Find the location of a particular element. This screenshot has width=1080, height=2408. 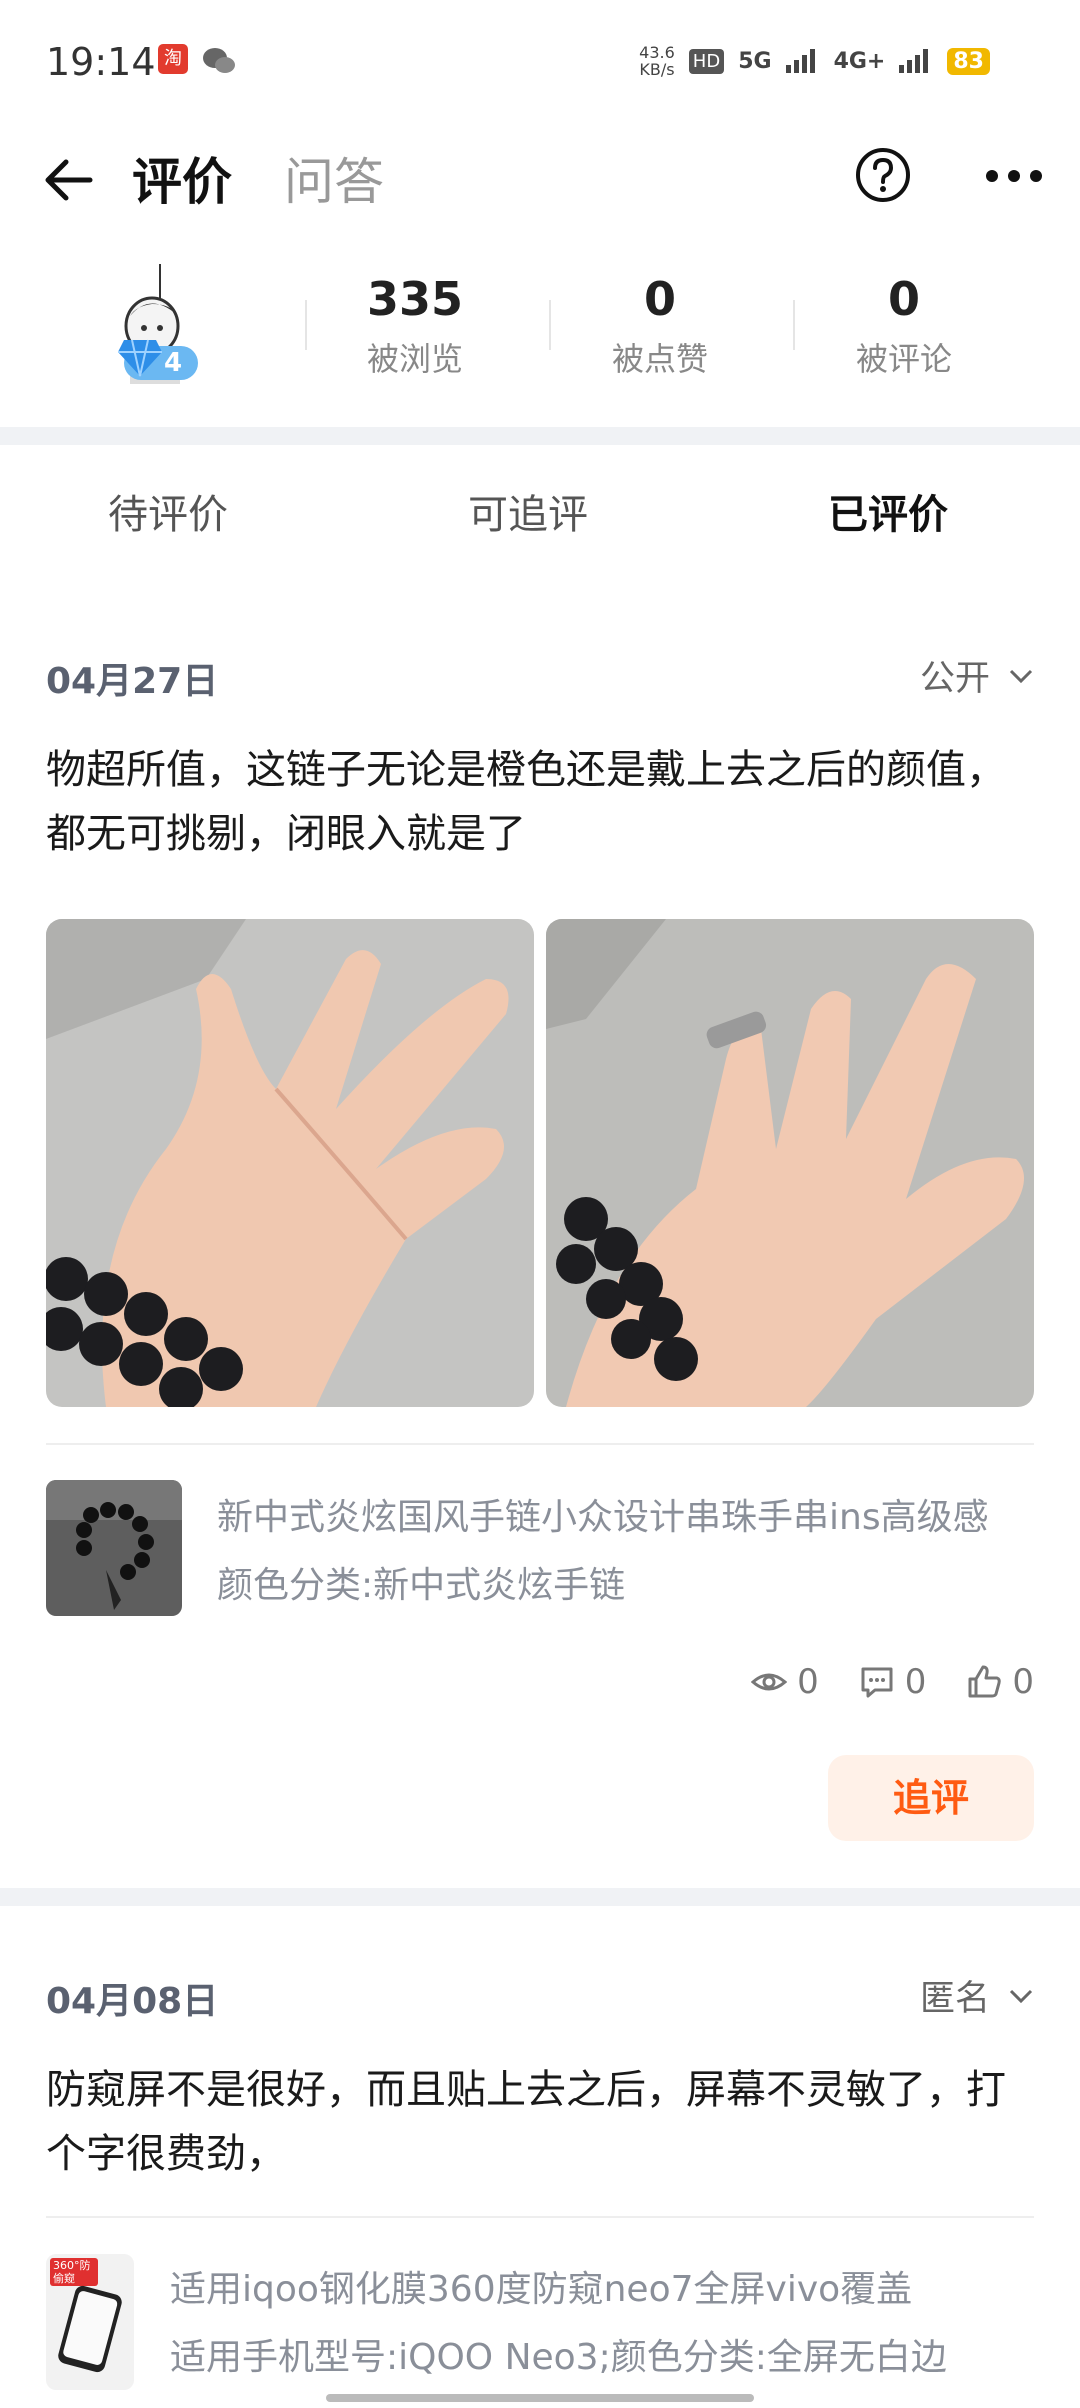

review-date: 04月27日 is located at coordinates (132, 681).